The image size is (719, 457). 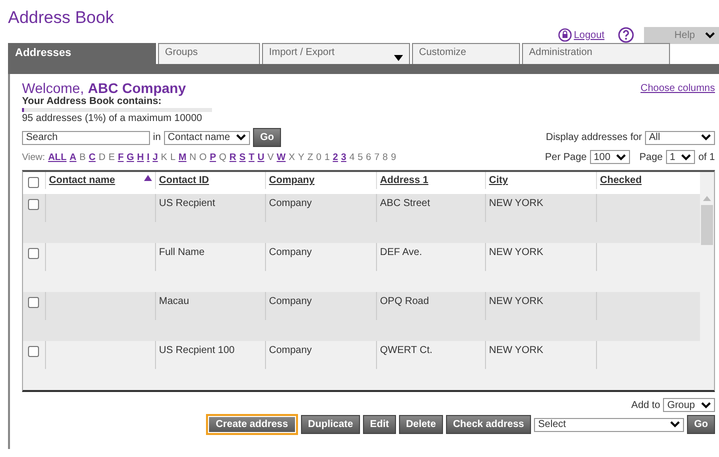 I want to click on in-label: in, so click(x=157, y=137).